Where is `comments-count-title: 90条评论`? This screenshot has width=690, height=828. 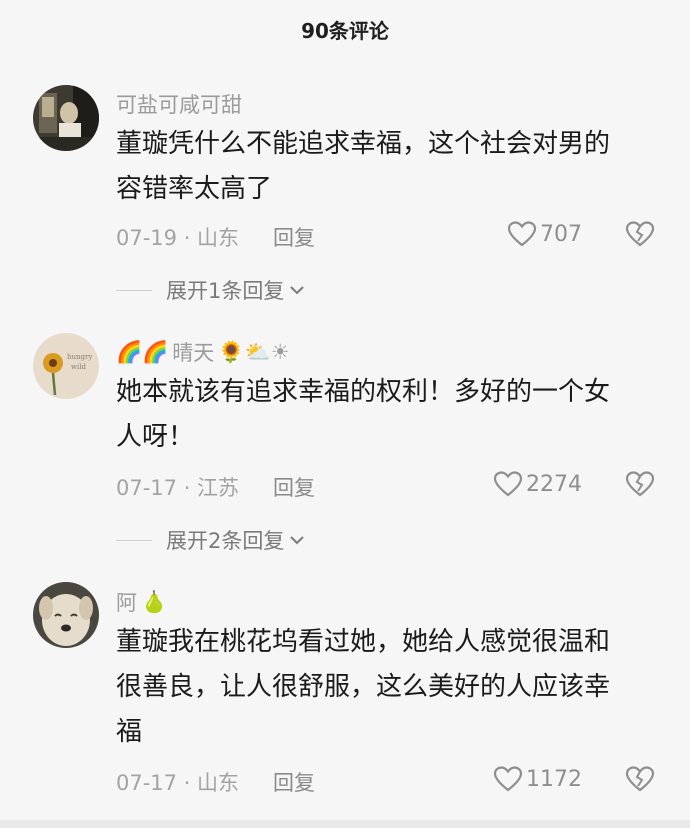
comments-count-title: 90条评论 is located at coordinates (345, 30).